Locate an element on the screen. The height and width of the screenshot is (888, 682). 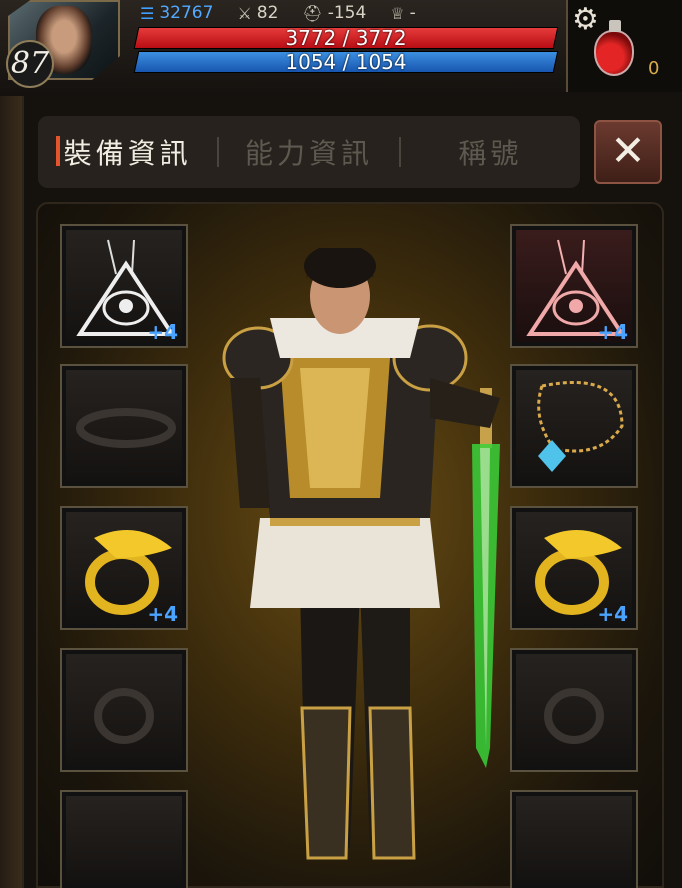
combat-power-value: 32767 is located at coordinates (186, 13).